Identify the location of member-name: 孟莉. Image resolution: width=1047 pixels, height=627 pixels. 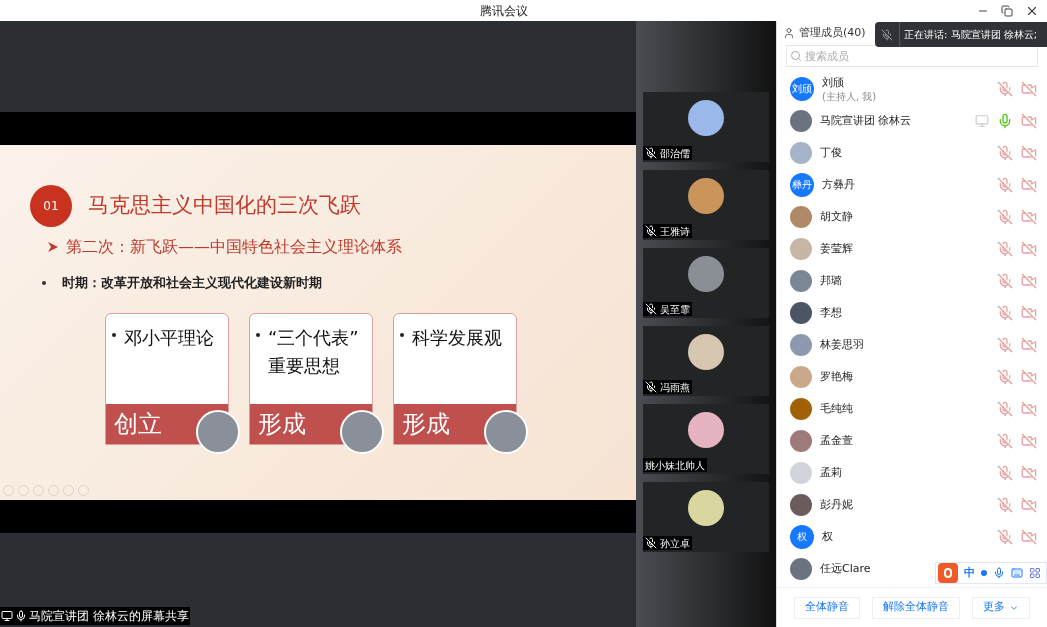
(831, 472).